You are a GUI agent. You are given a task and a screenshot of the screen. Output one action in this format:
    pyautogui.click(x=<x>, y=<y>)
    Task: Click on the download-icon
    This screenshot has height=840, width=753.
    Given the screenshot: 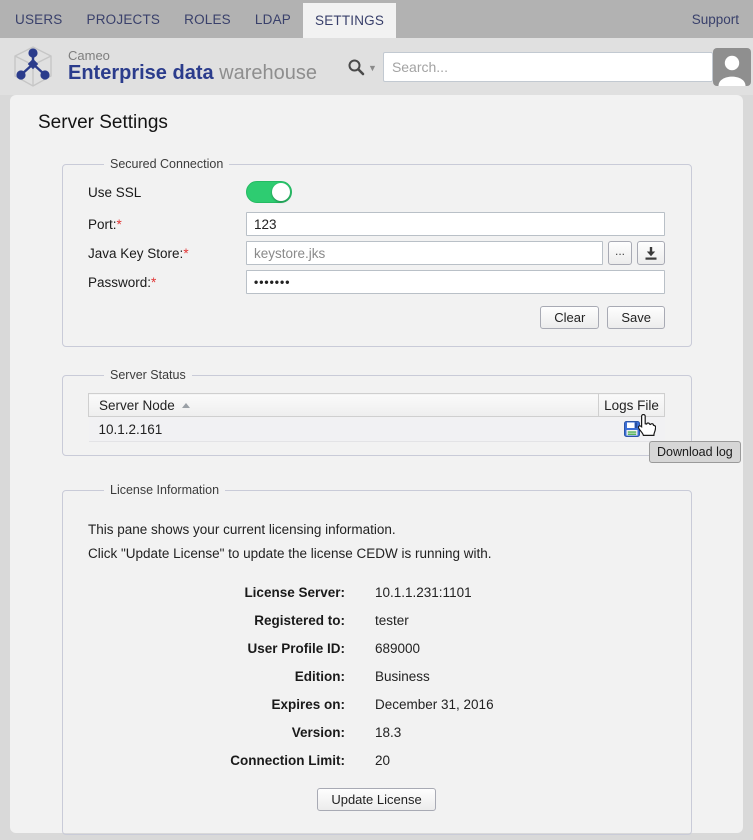 What is the action you would take?
    pyautogui.click(x=651, y=253)
    